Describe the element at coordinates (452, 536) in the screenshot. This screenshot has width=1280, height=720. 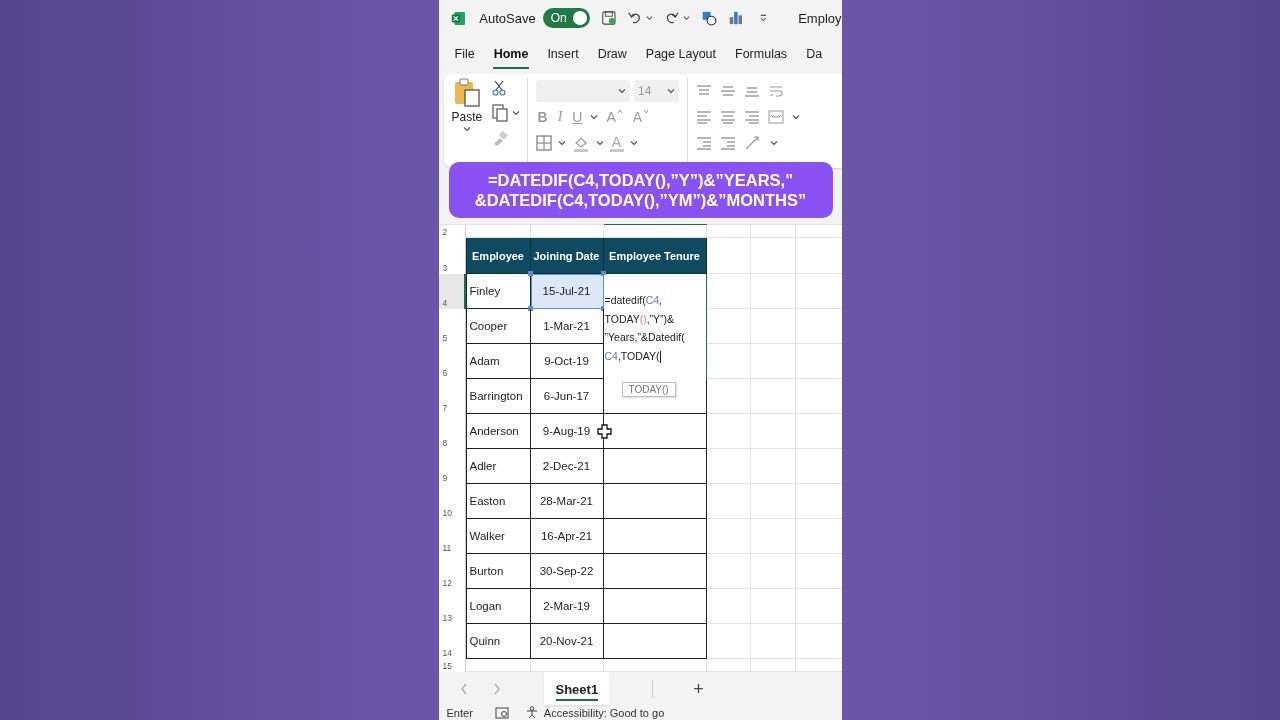
I see `row-number: 11` at that location.